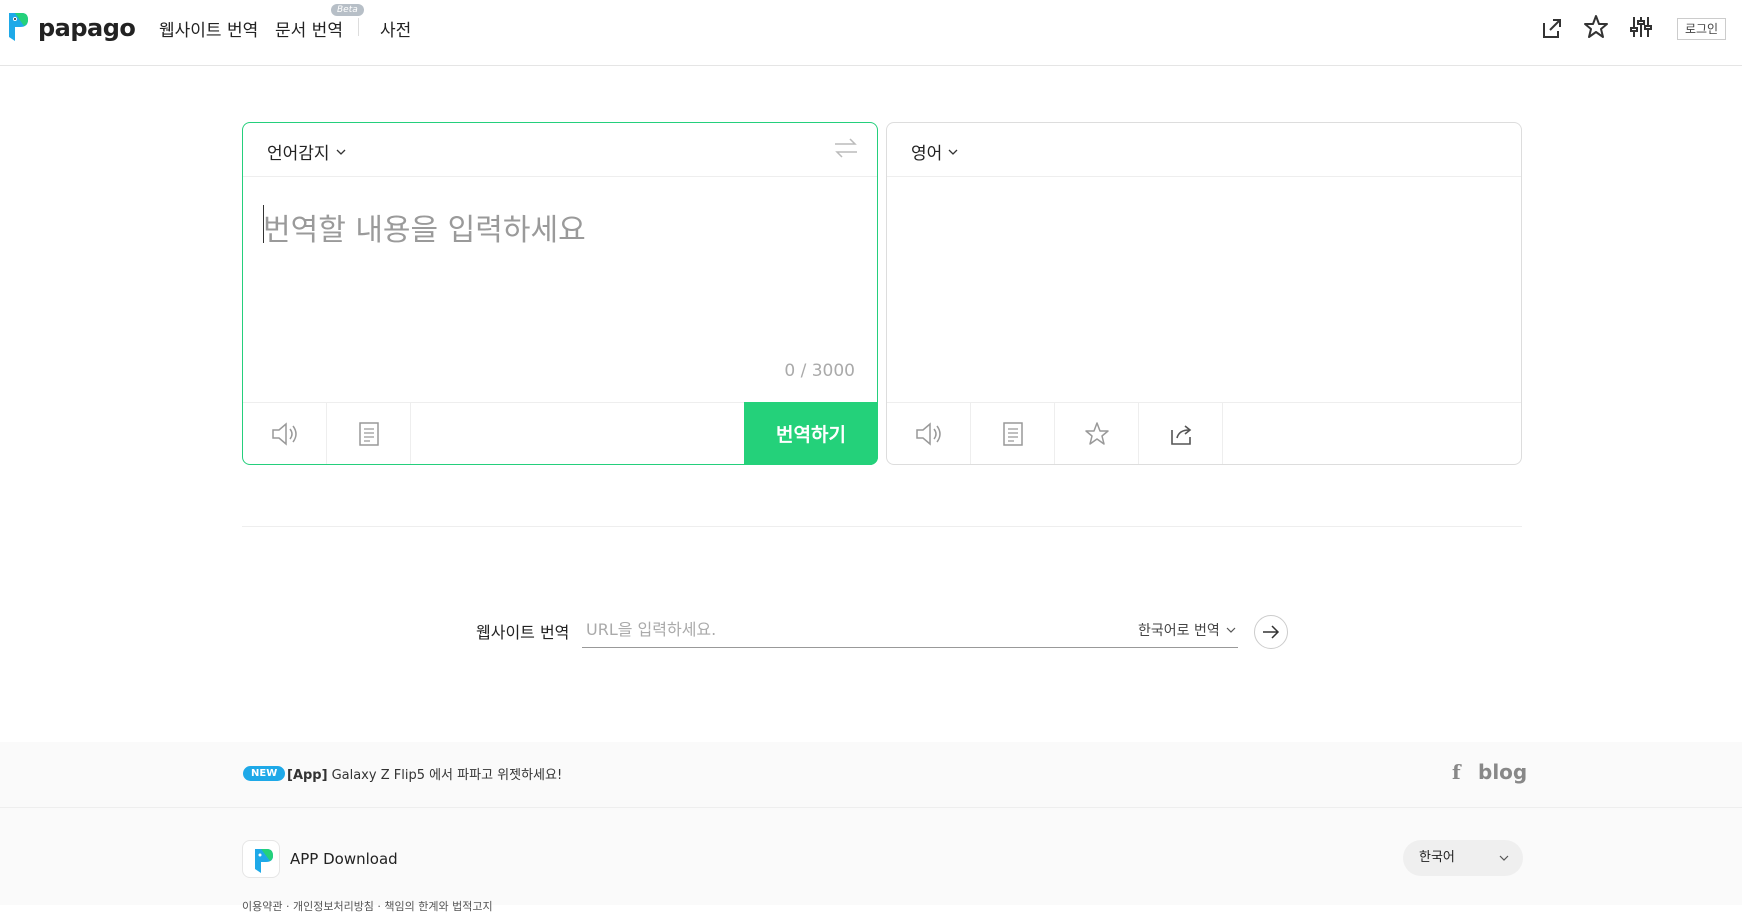  Describe the element at coordinates (208, 28) in the screenshot. I see `nav-website-translate: 웹사이트 번역` at that location.